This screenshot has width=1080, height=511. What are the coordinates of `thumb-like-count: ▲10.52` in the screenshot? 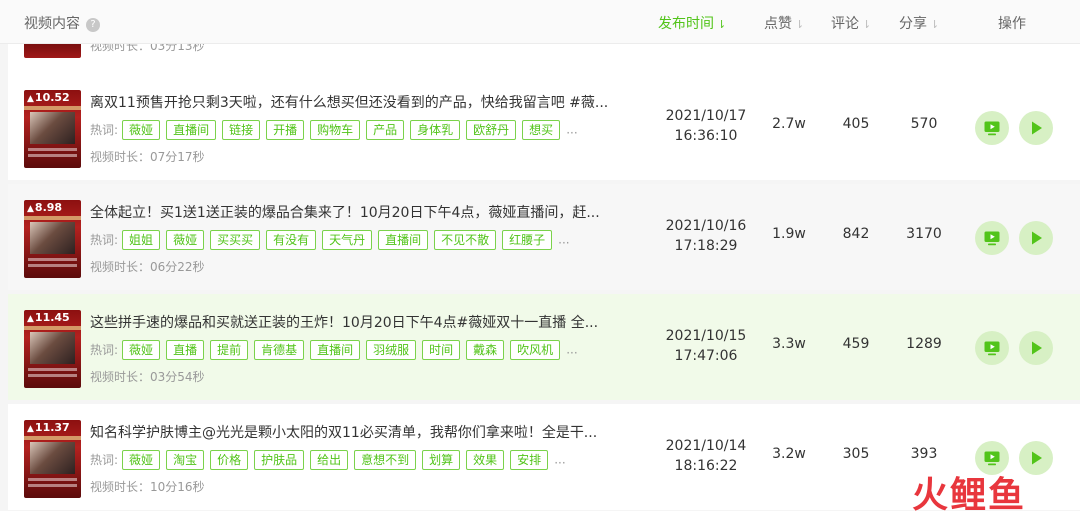 It's located at (48, 97).